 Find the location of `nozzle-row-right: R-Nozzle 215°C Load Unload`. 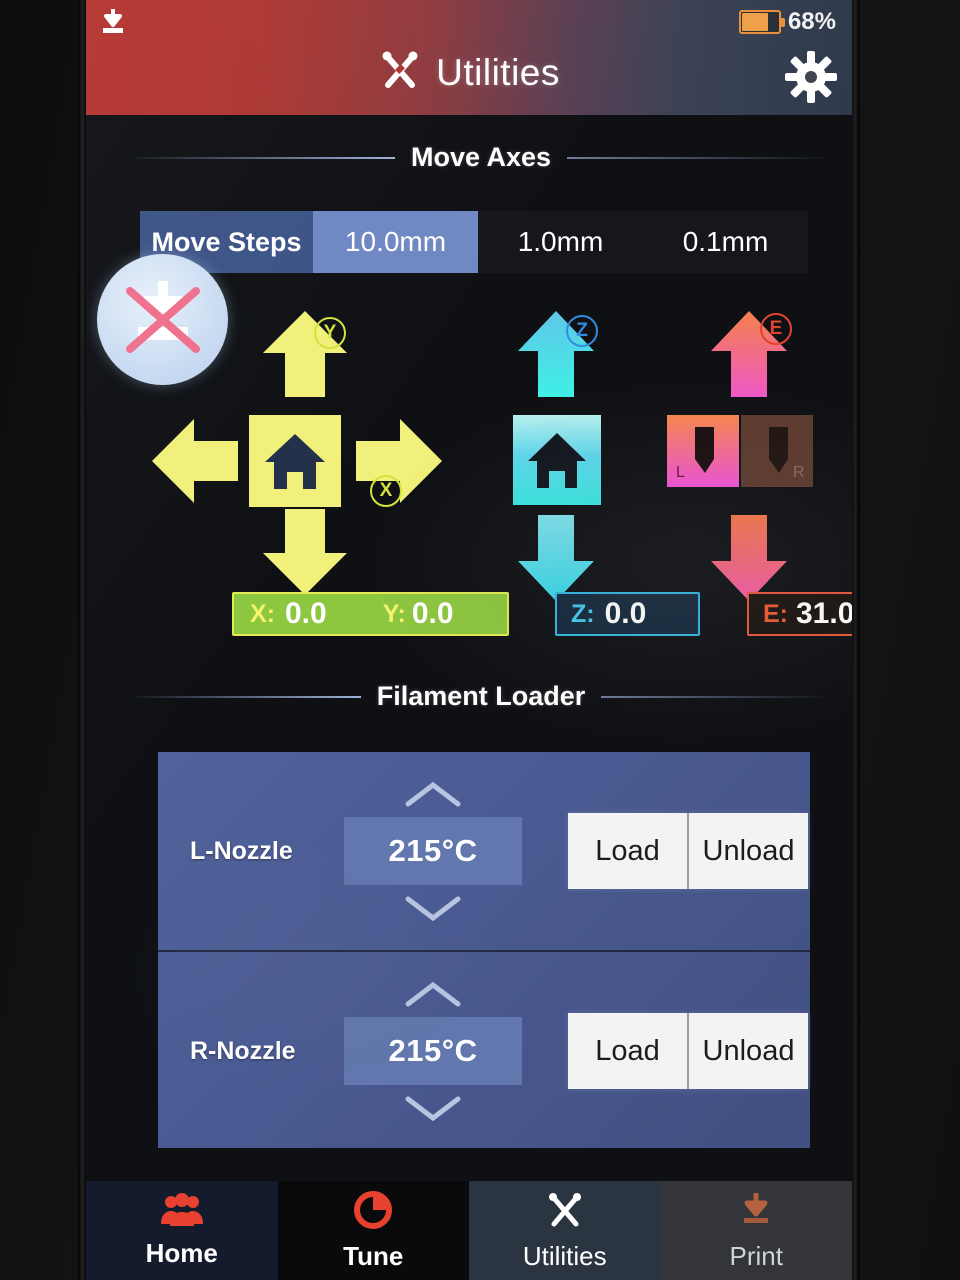

nozzle-row-right: R-Nozzle 215°C Load Unload is located at coordinates (484, 1050).